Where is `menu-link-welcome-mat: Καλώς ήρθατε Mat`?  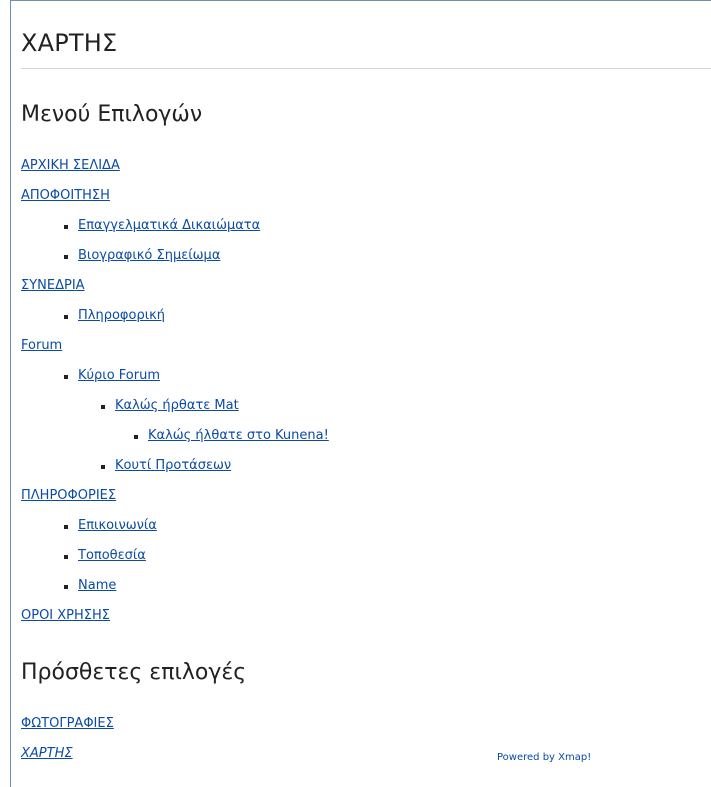
menu-link-welcome-mat: Καλώς ήρθατε Mat is located at coordinates (177, 406).